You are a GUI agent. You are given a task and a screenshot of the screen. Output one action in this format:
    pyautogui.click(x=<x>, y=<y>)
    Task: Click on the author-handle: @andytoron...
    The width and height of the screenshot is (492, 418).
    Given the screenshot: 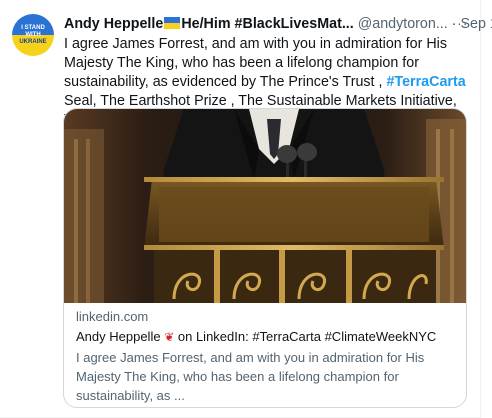 What is the action you would take?
    pyautogui.click(x=403, y=24)
    